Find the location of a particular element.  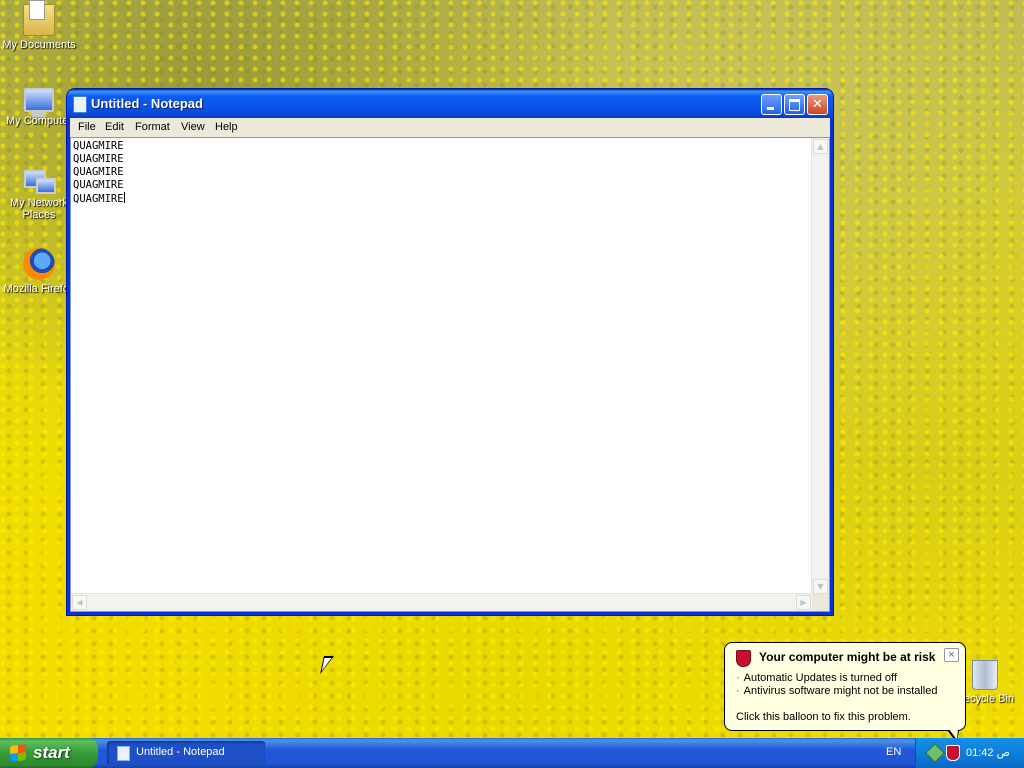

window-titlebar: Untitled - Notepad ✕ is located at coordinates (450, 103).